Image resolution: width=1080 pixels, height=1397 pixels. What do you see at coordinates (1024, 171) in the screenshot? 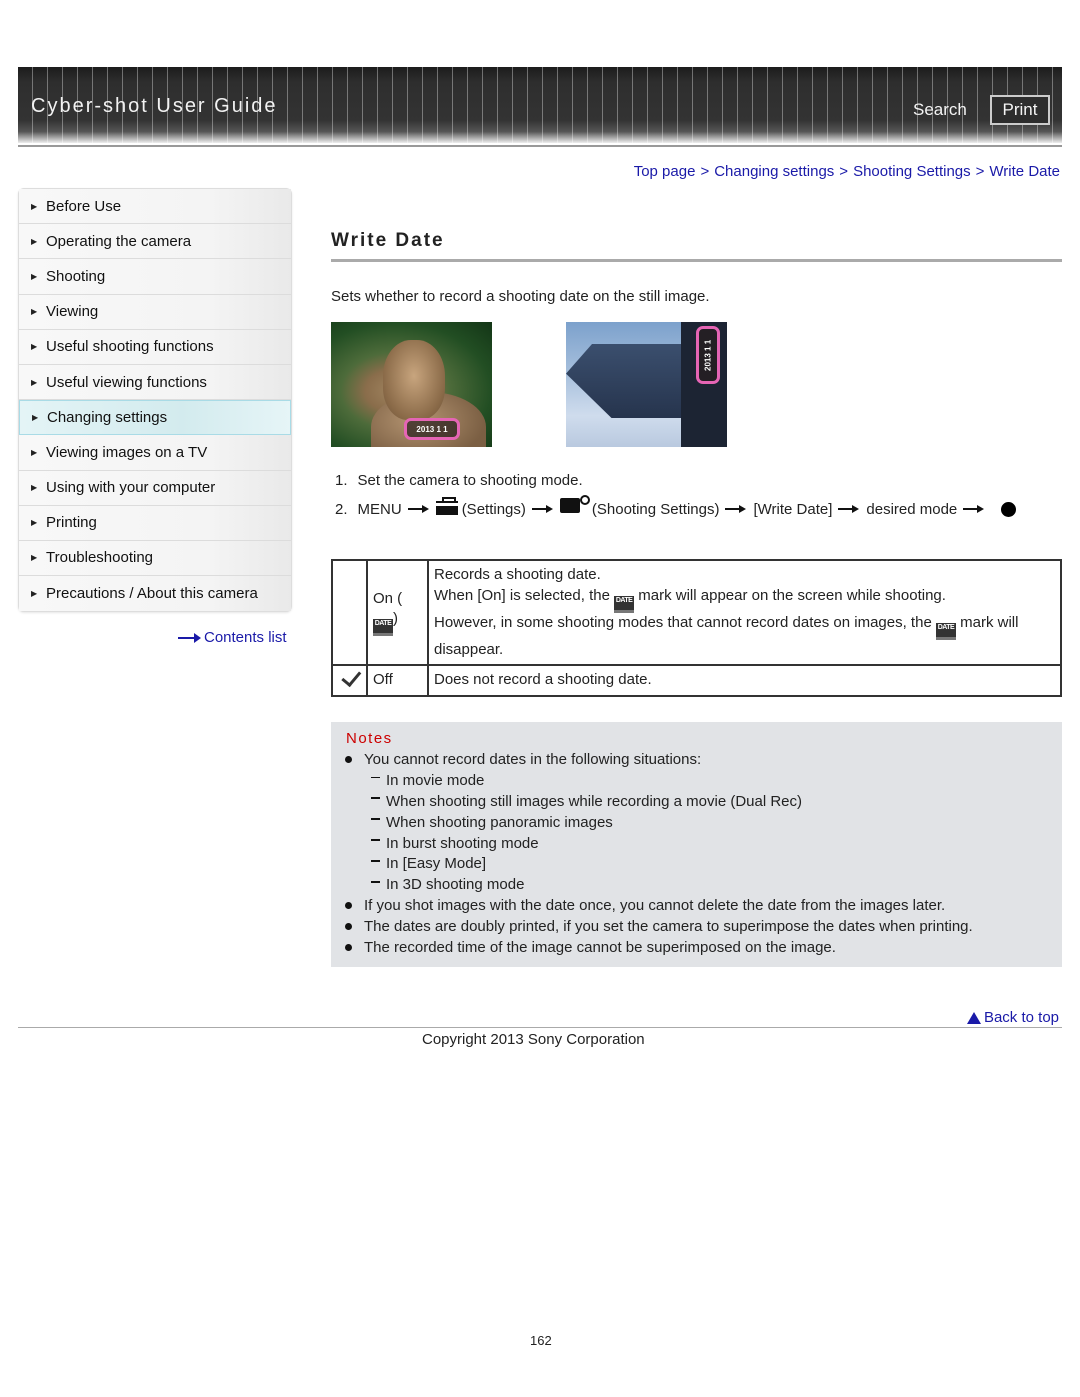
I see `breadcrumb-write-date: Write Date` at bounding box center [1024, 171].